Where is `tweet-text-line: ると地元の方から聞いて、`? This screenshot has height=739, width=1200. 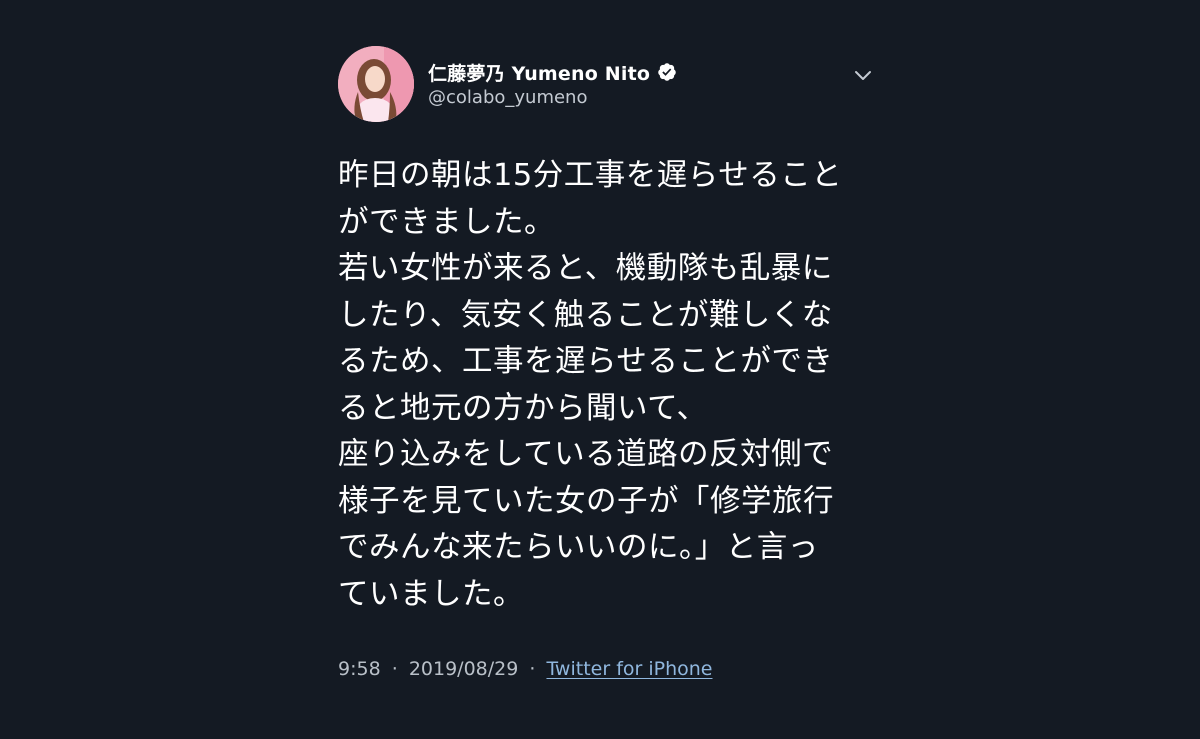
tweet-text-line: ると地元の方から聞いて、 is located at coordinates (523, 408).